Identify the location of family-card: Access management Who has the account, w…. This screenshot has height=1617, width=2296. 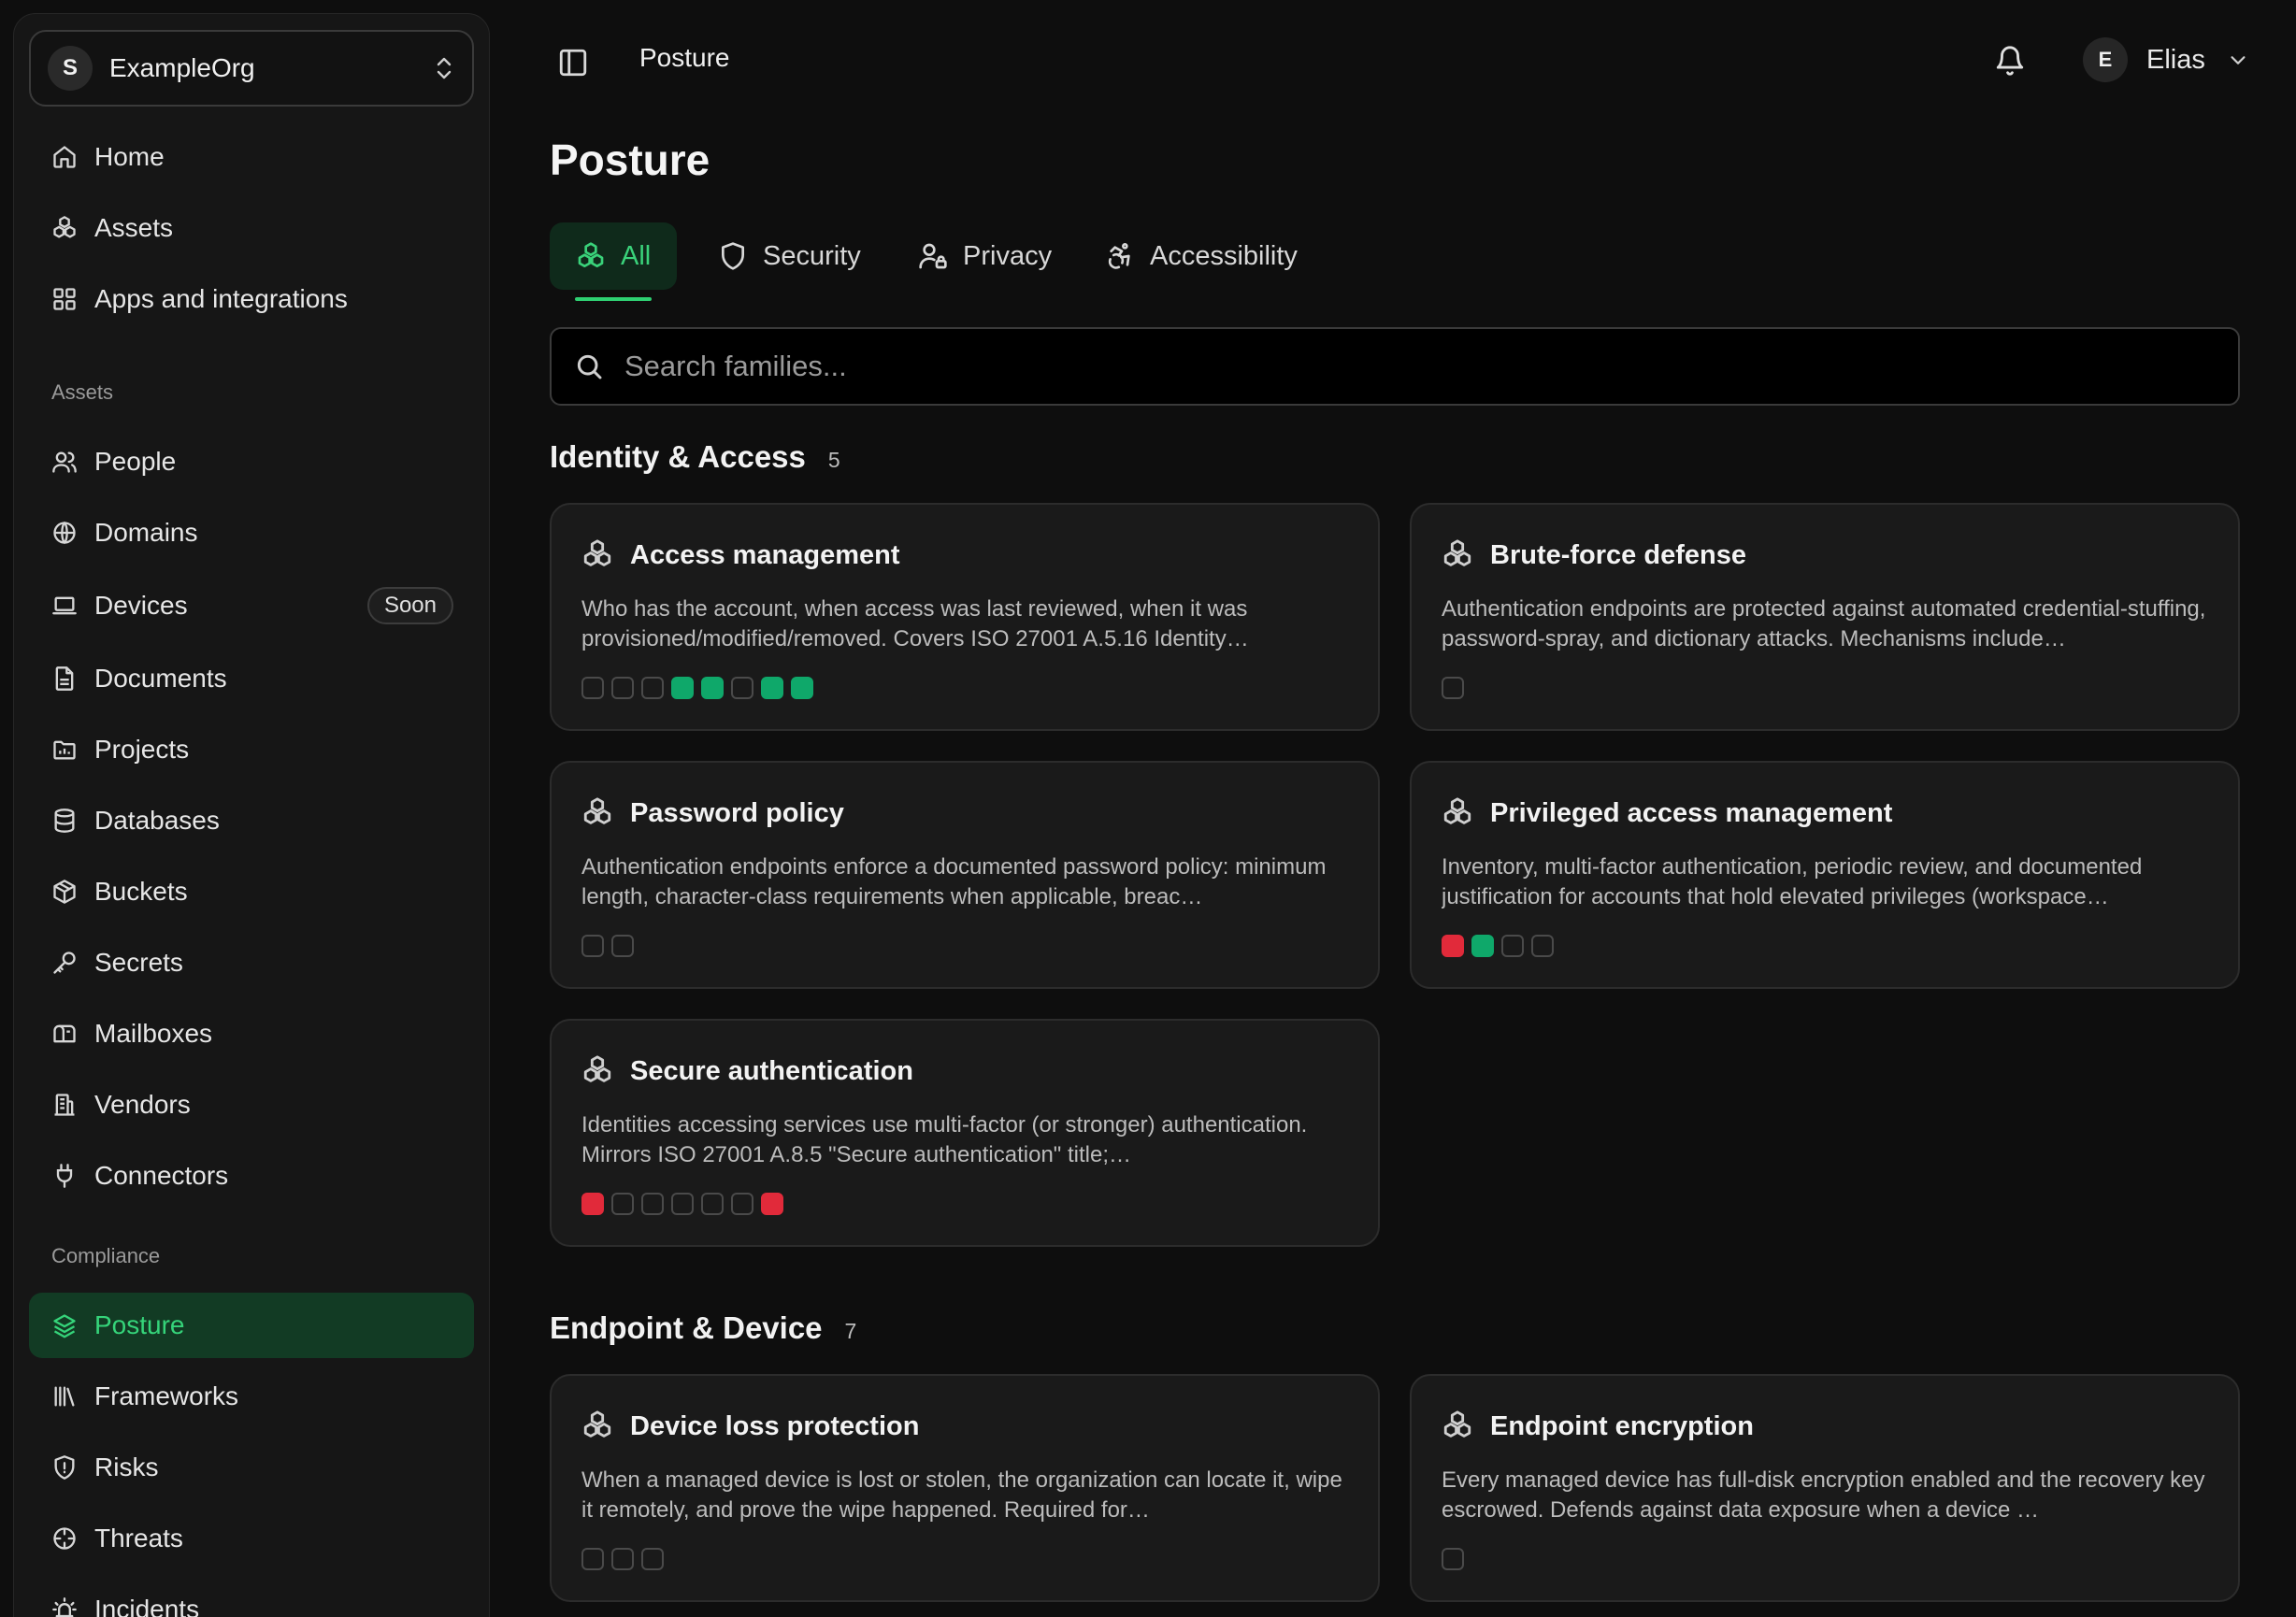
(965, 617).